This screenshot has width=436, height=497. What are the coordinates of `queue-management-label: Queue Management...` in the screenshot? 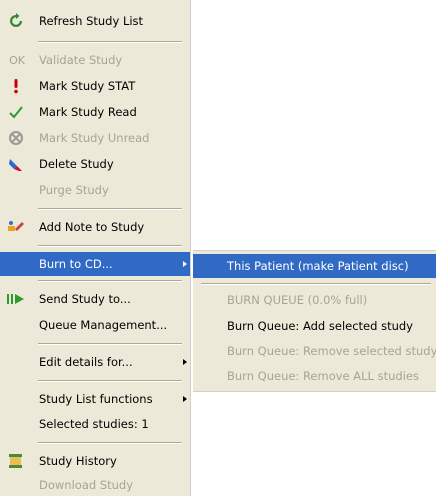 It's located at (103, 325).